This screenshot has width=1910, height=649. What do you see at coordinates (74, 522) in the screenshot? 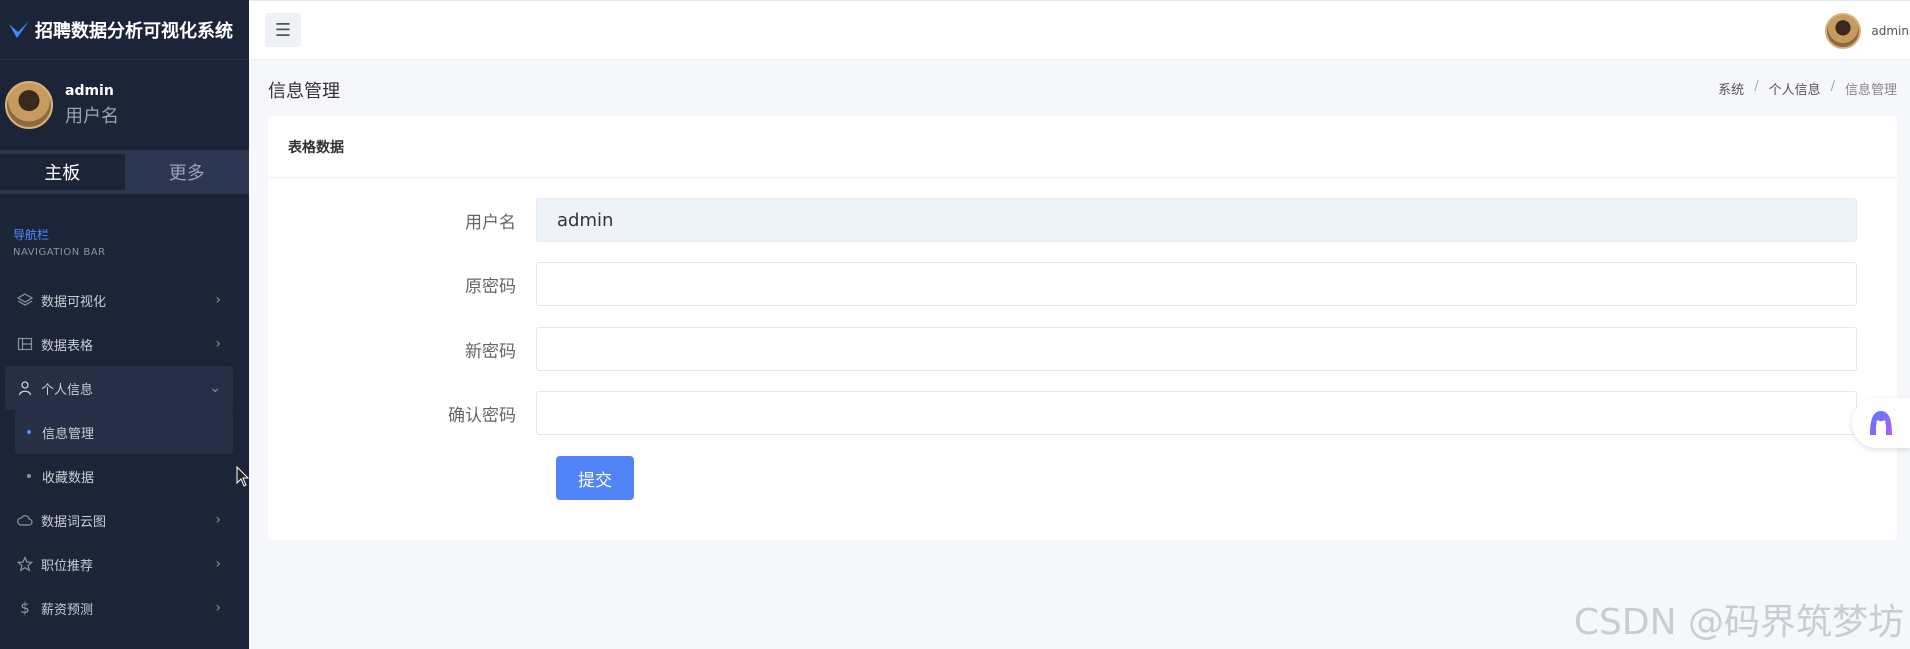
I see `sidebar-item-label: 数据词云图` at bounding box center [74, 522].